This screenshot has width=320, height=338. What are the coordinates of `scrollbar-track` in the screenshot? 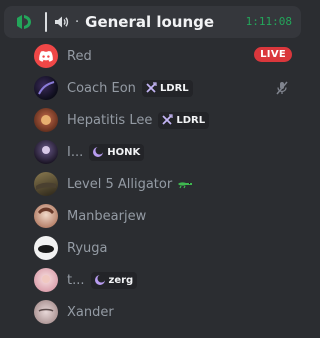 It's located at (312, 169).